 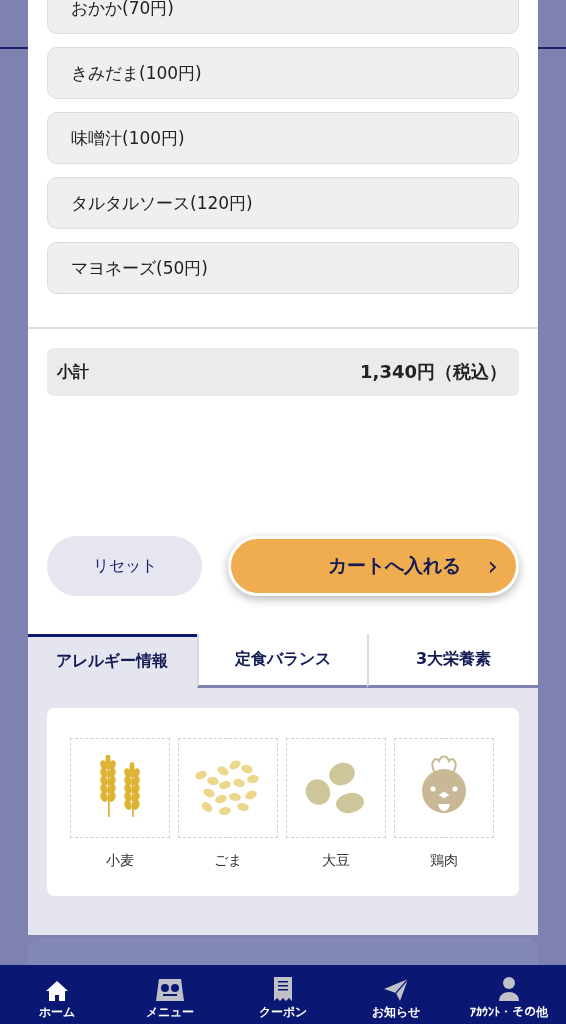 What do you see at coordinates (283, 268) in the screenshot?
I see `option-button: マヨネーズ(50円)` at bounding box center [283, 268].